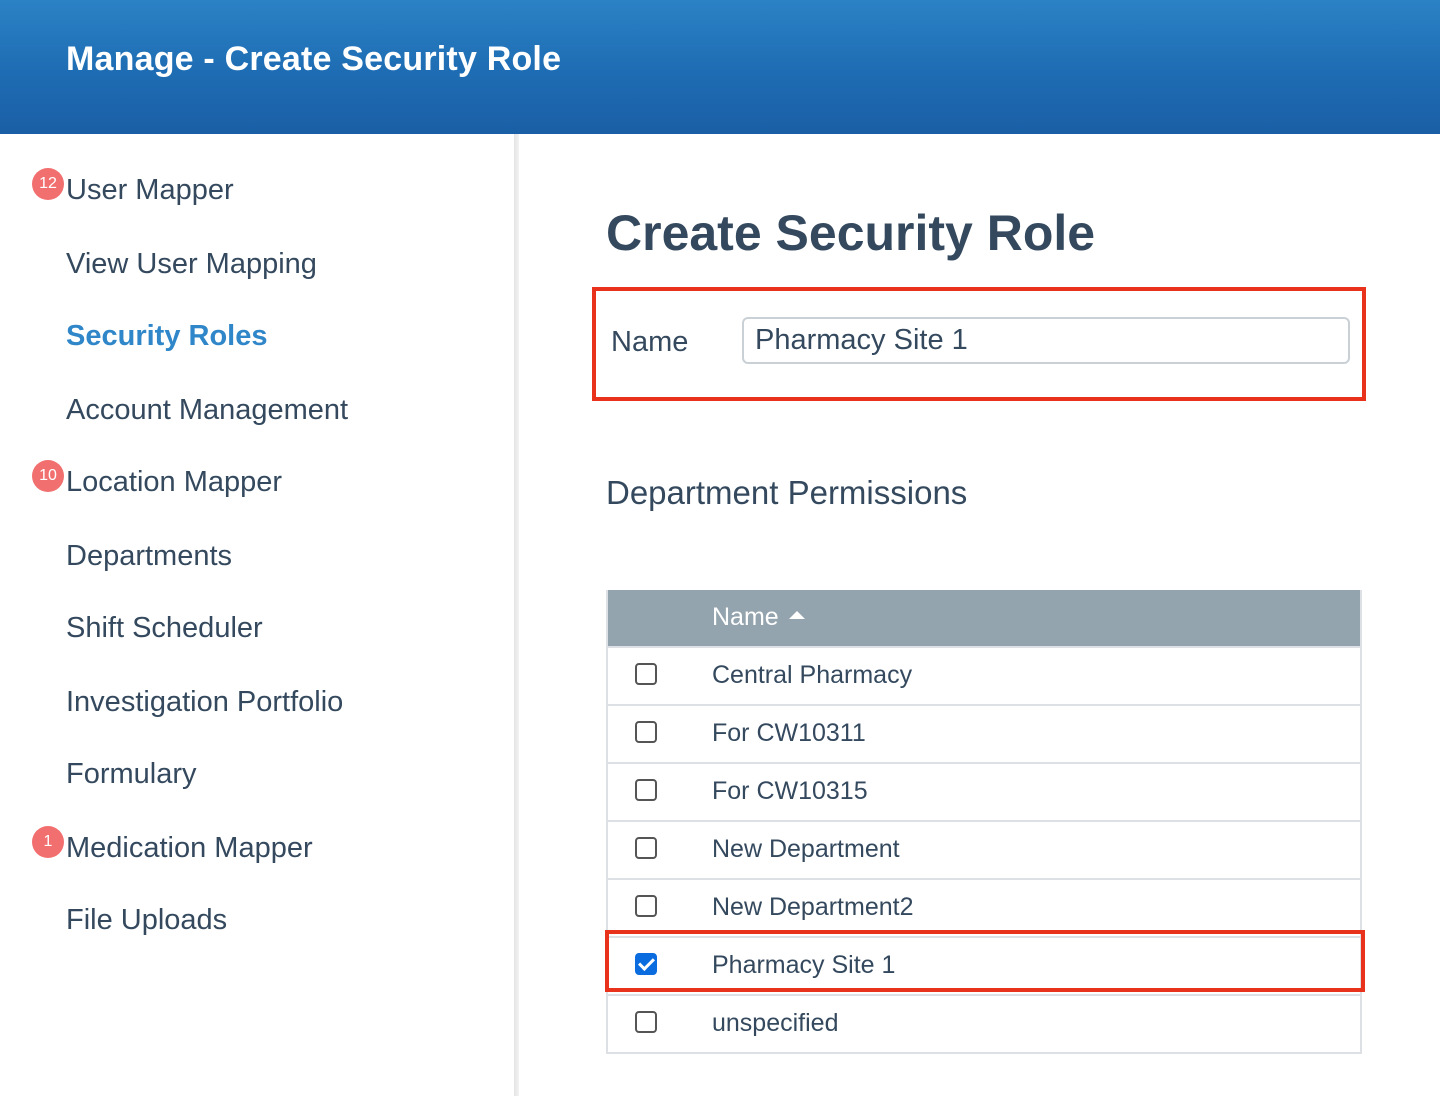  I want to click on sidebar-item-label: Medication Mapper, so click(189, 848).